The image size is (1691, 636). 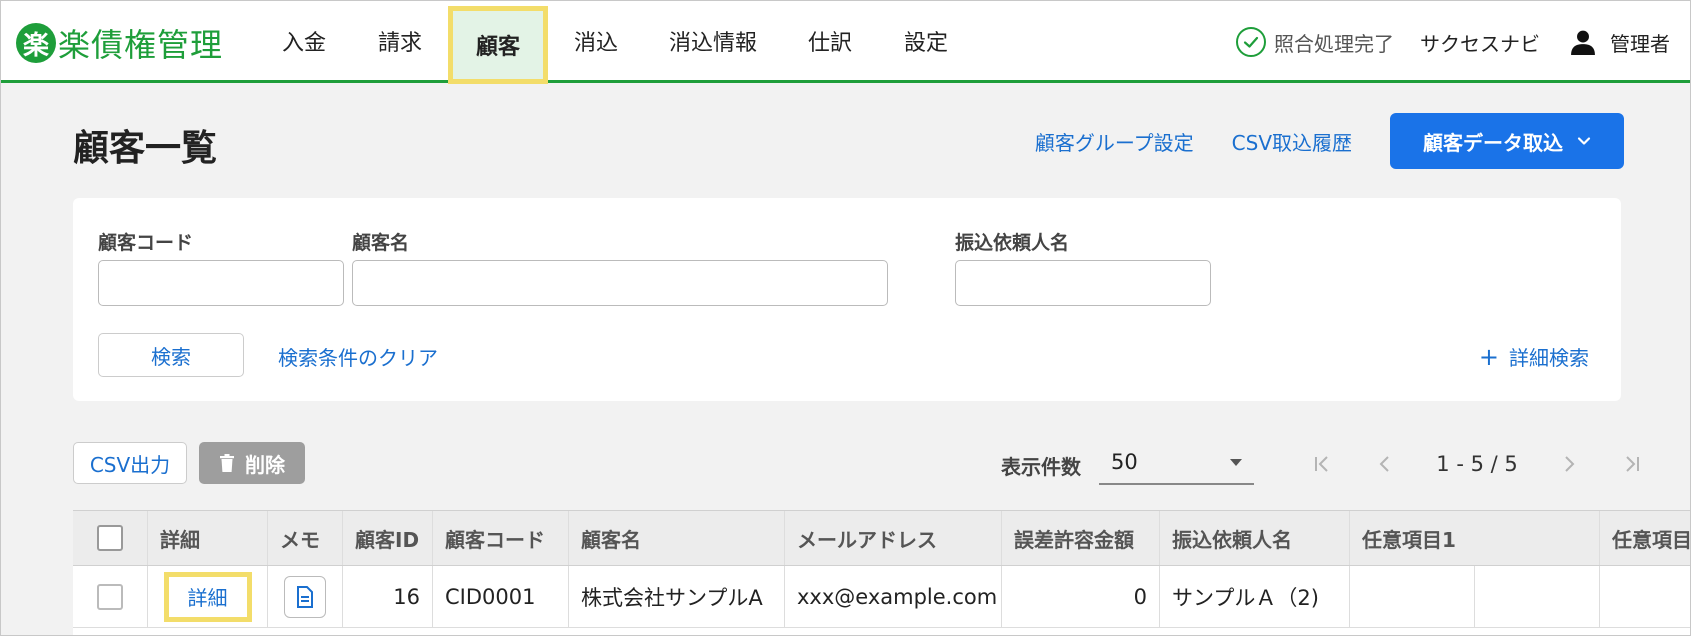 What do you see at coordinates (1255, 596) in the screenshot?
I see `row-payer-name: サンプルＡ（2)` at bounding box center [1255, 596].